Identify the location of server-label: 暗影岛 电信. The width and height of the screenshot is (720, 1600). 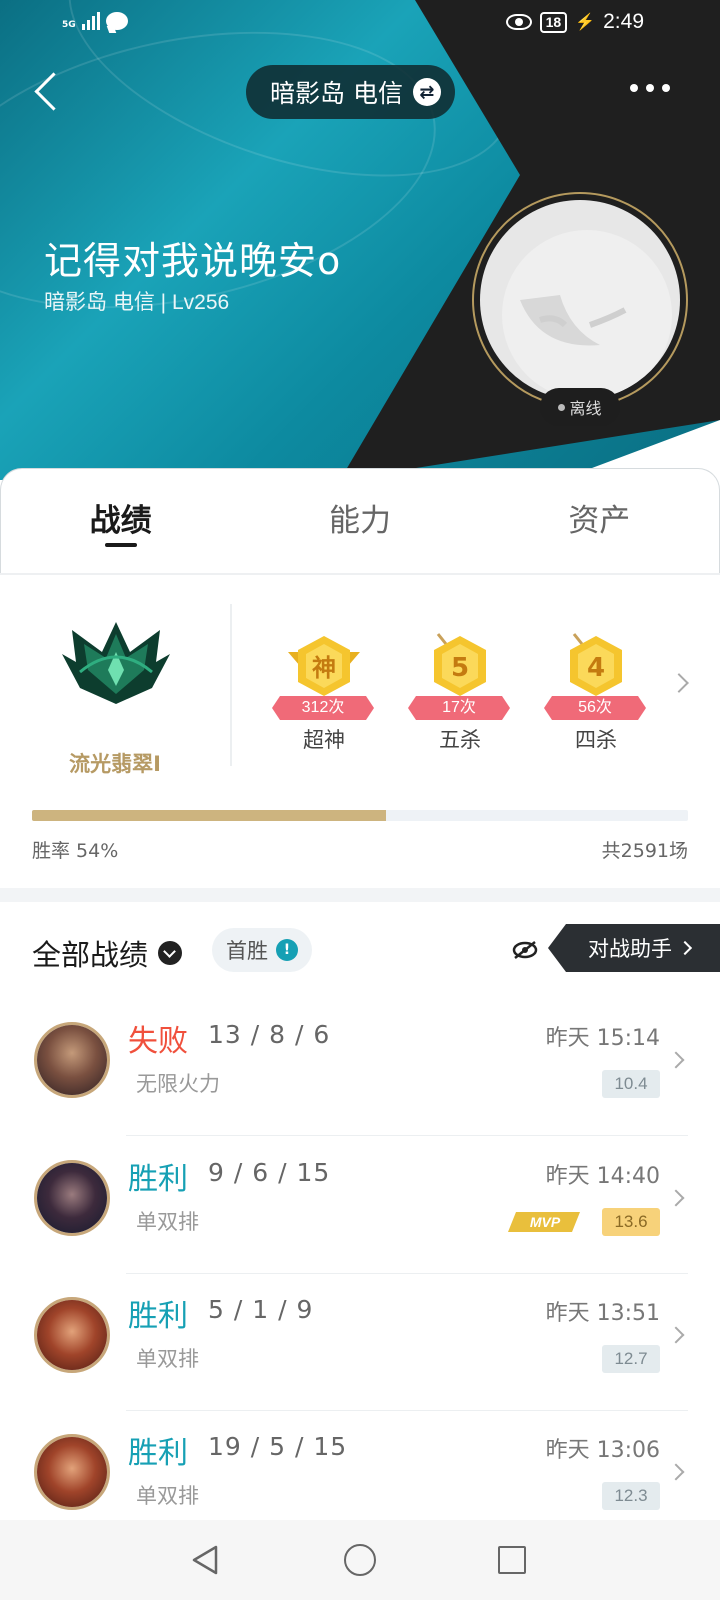
(336, 93).